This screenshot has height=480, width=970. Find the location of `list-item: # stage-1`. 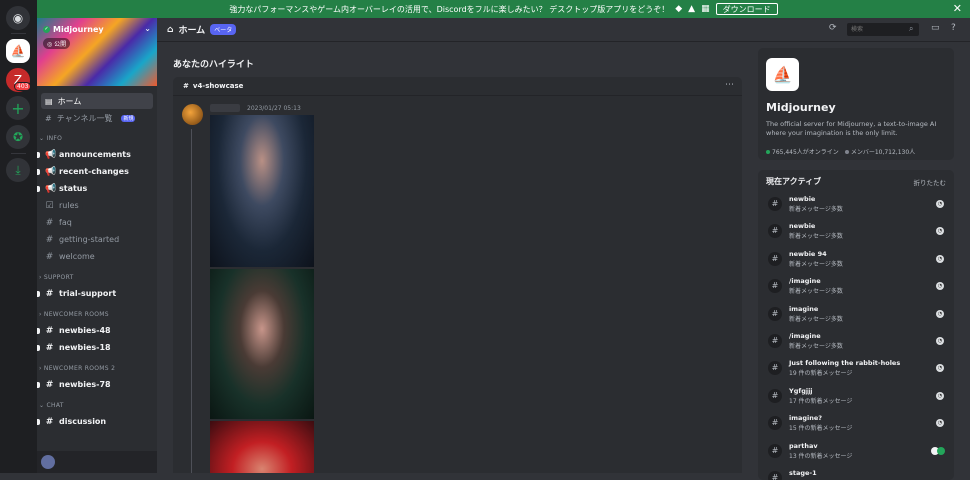

list-item: # stage-1 is located at coordinates (856, 472).